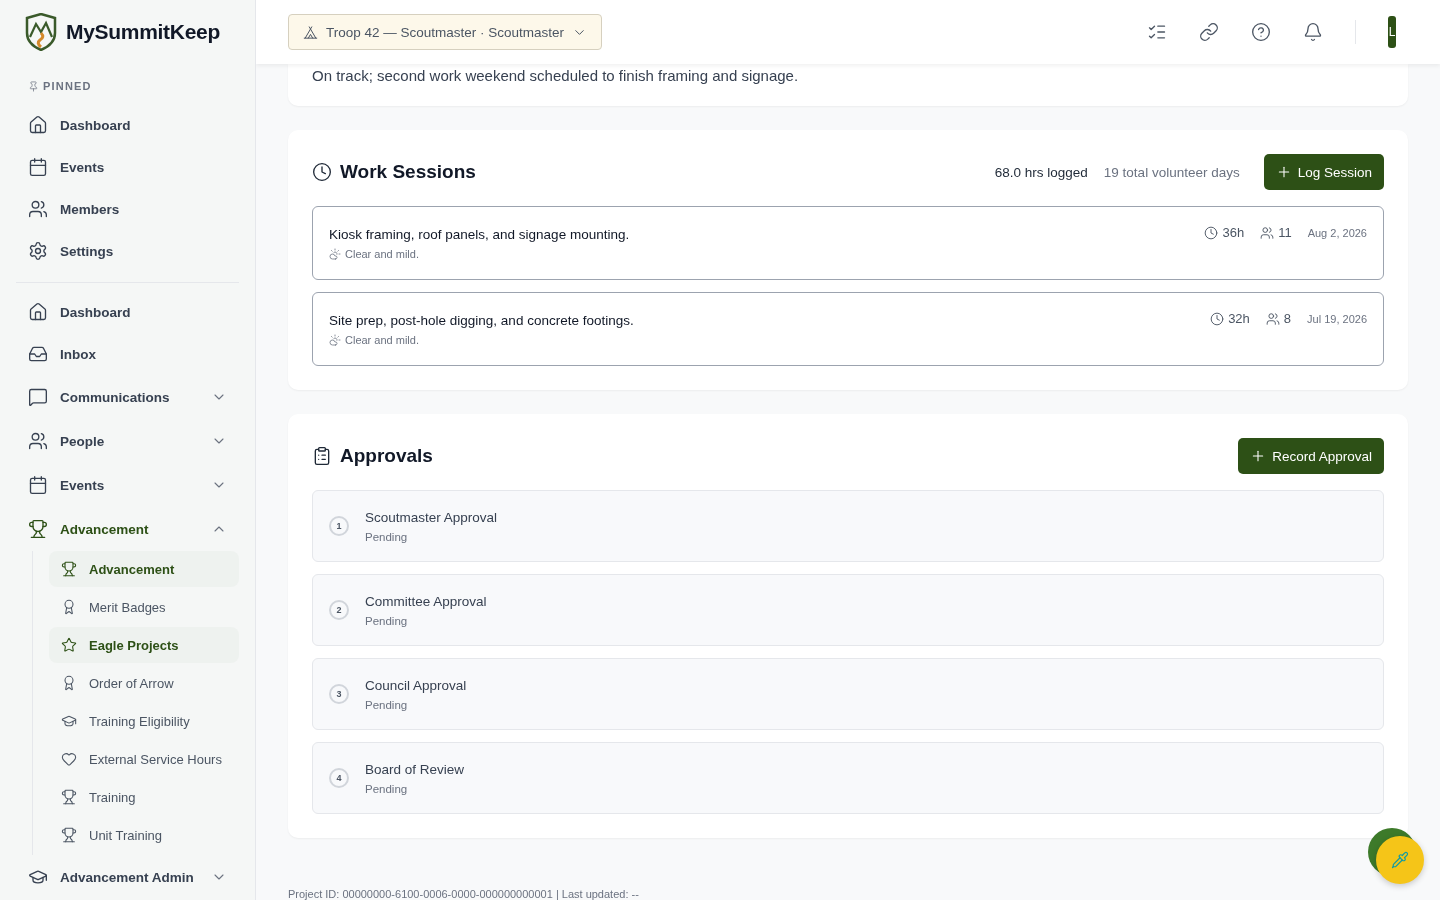 The height and width of the screenshot is (900, 1440). I want to click on inbox-icon, so click(38, 354).